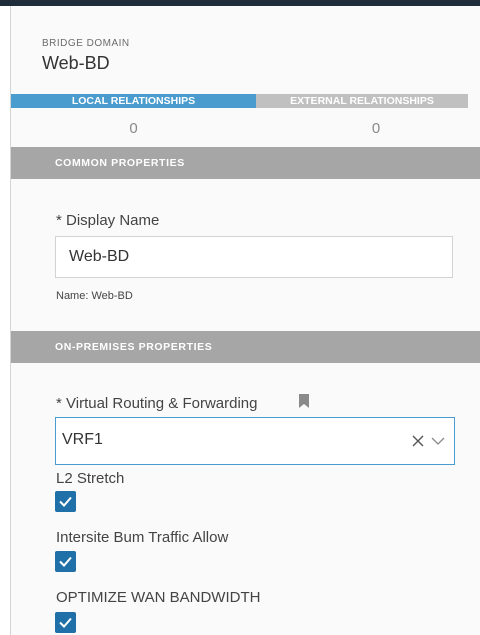 The image size is (480, 635). What do you see at coordinates (418, 441) in the screenshot?
I see `clear-icon` at bounding box center [418, 441].